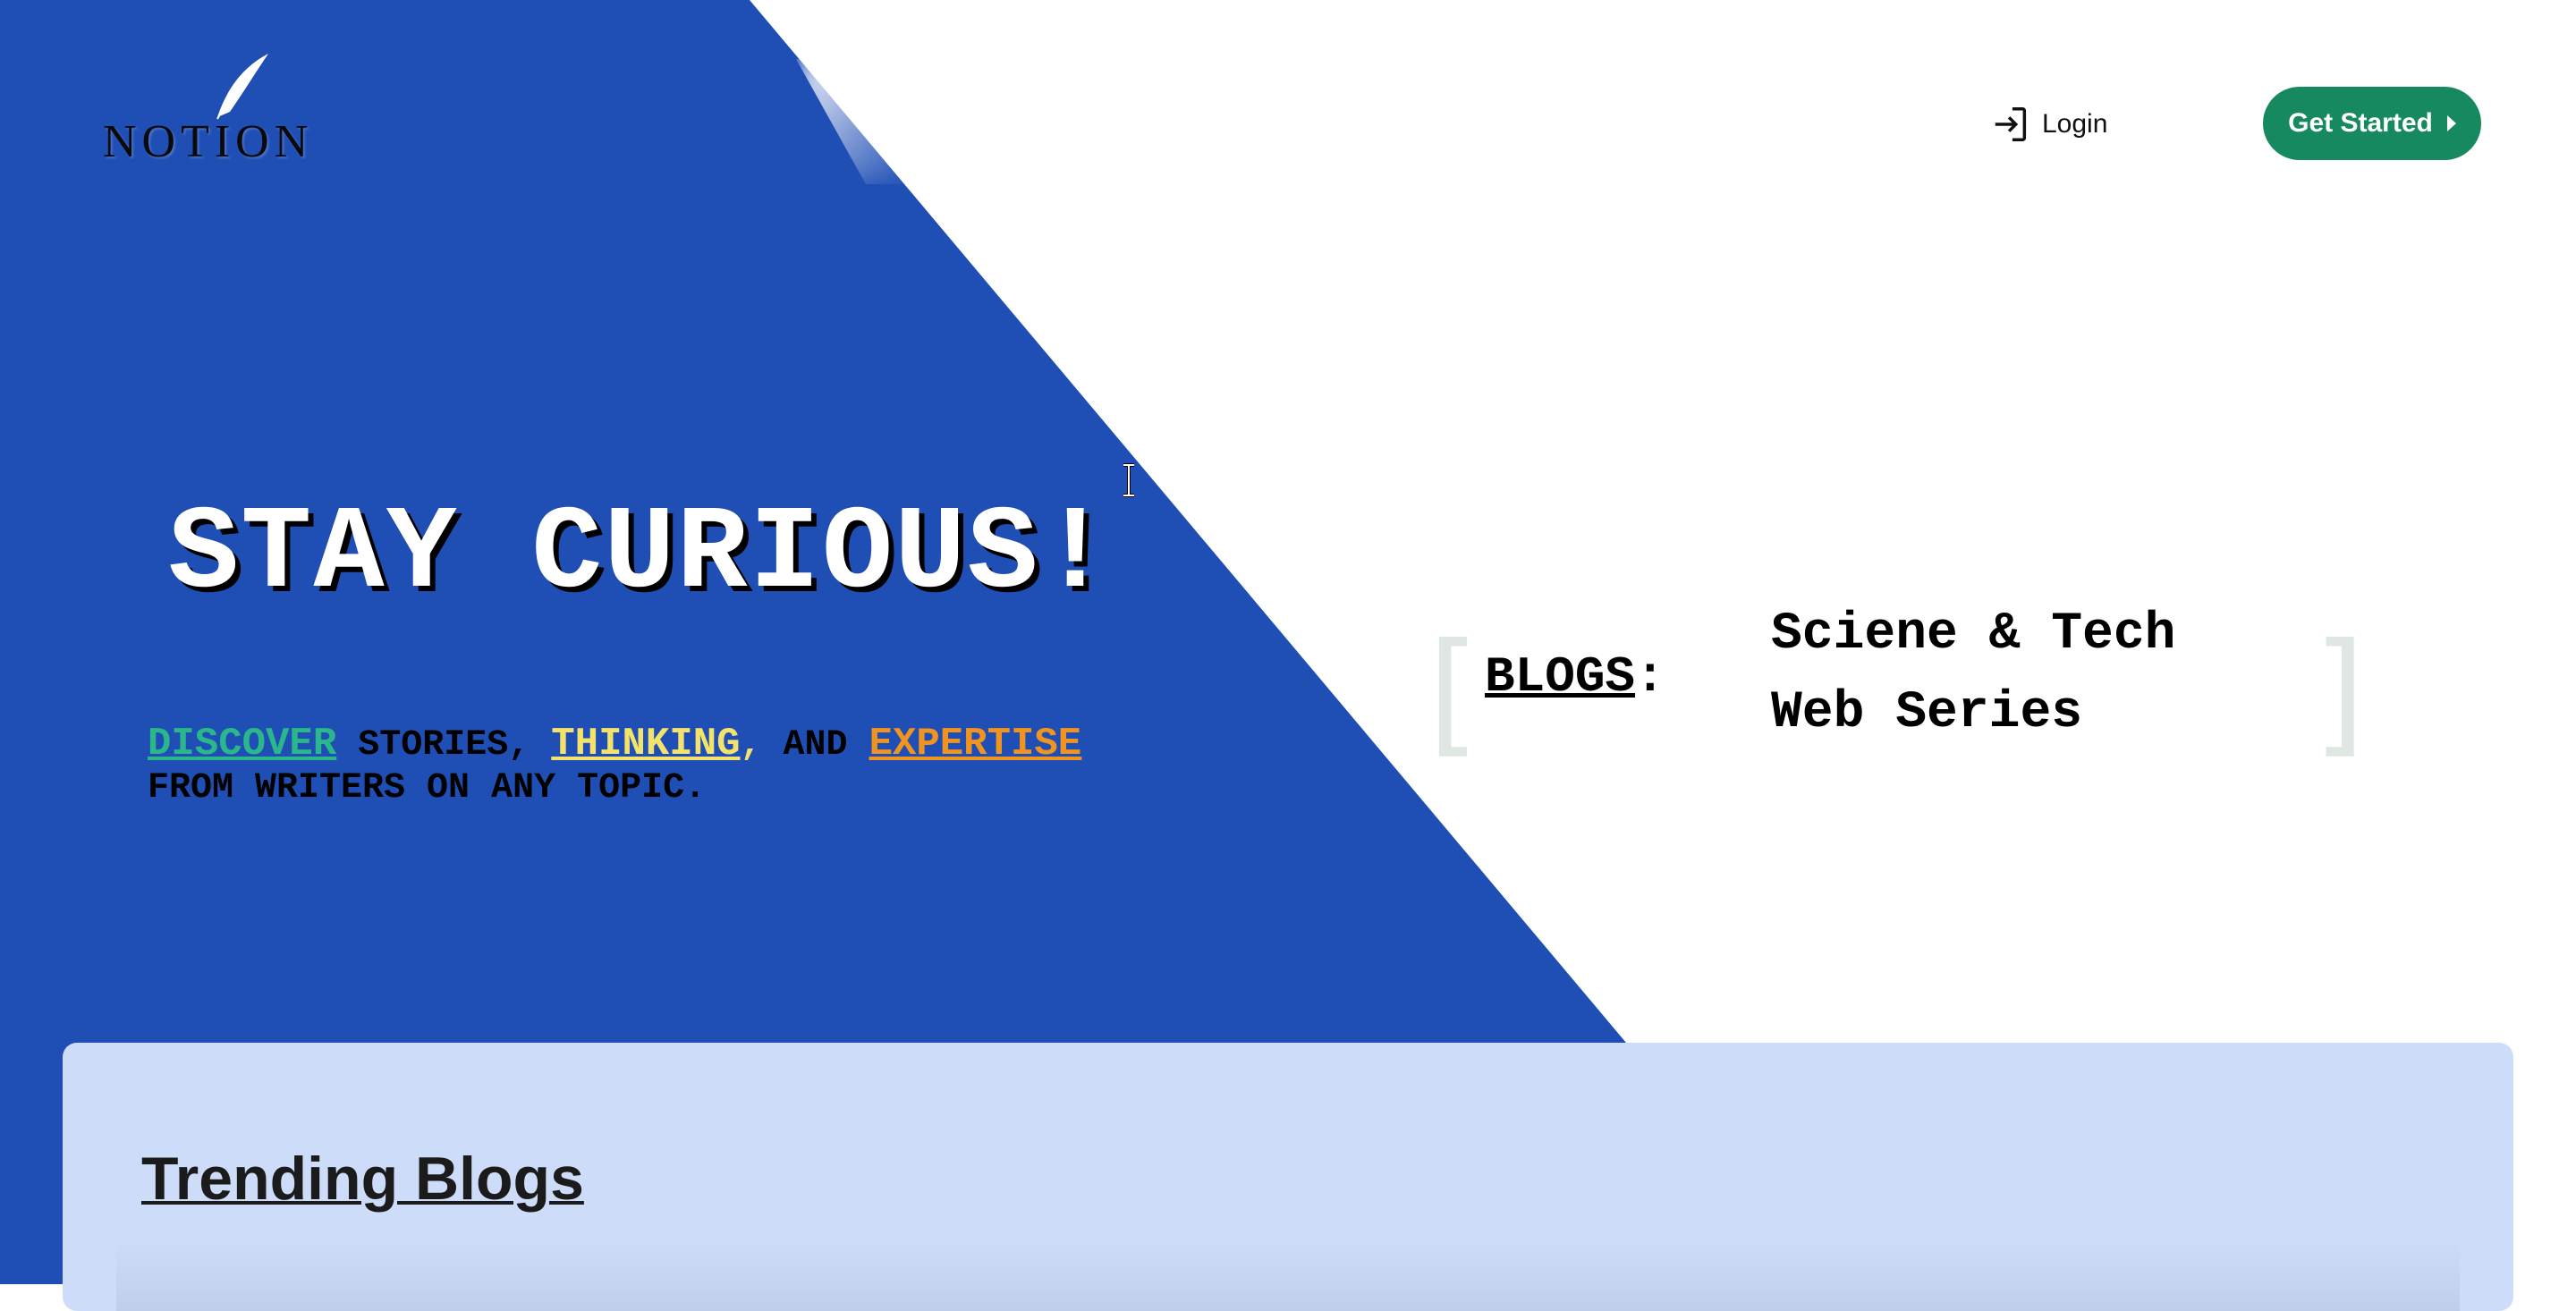  What do you see at coordinates (646, 744) in the screenshot?
I see `tagline-thinking: THINKING` at bounding box center [646, 744].